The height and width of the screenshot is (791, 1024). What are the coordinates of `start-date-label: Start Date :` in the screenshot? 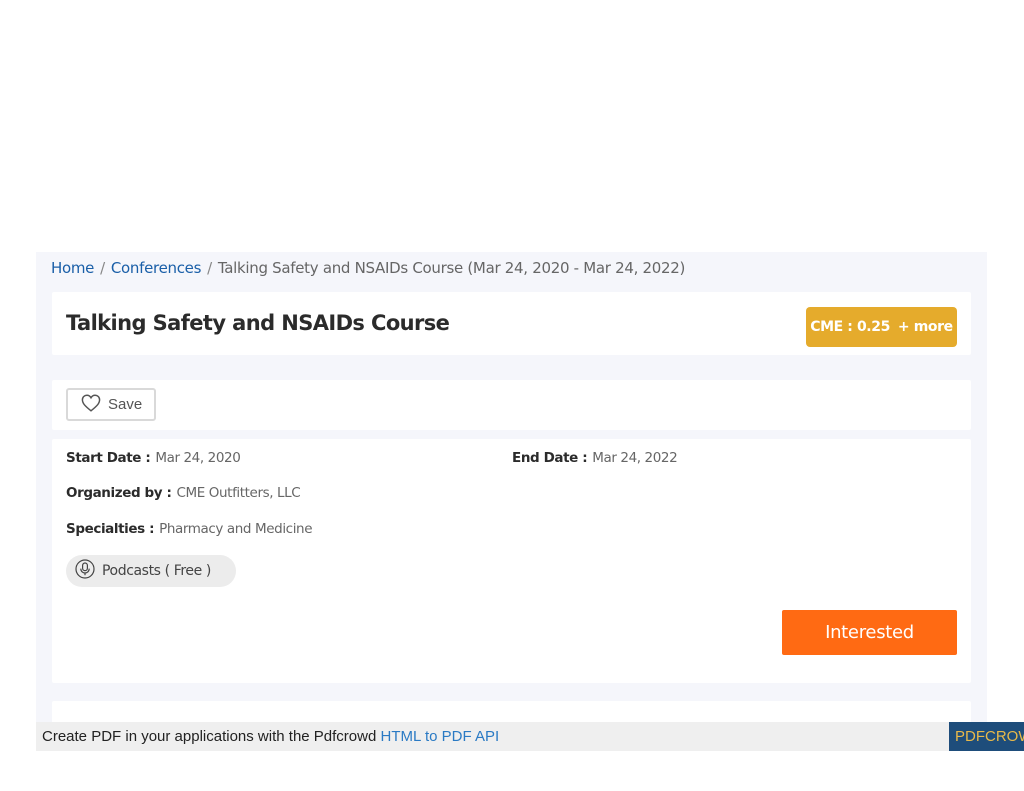 It's located at (108, 458).